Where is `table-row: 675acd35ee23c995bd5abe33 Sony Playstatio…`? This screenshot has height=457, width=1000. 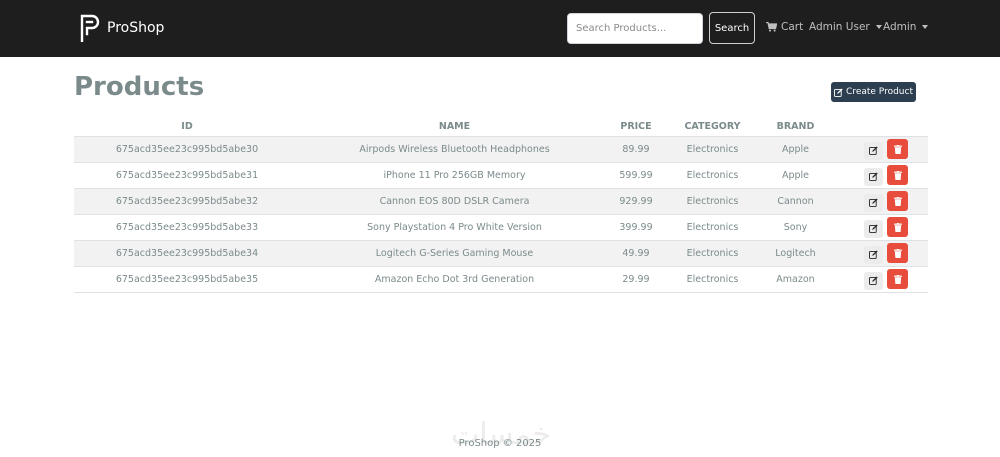
table-row: 675acd35ee23c995bd5abe33 Sony Playstatio… is located at coordinates (501, 227).